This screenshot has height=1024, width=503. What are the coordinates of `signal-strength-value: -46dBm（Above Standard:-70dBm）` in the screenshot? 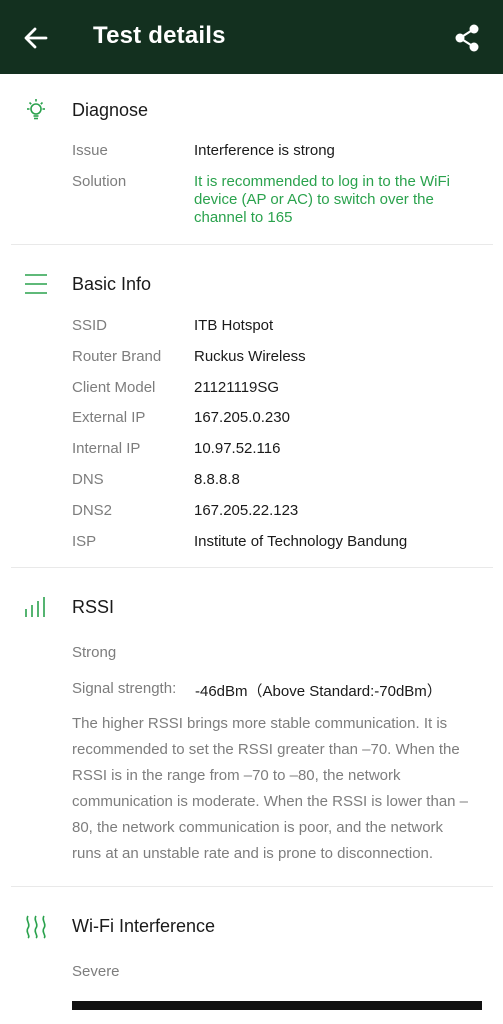 It's located at (318, 691).